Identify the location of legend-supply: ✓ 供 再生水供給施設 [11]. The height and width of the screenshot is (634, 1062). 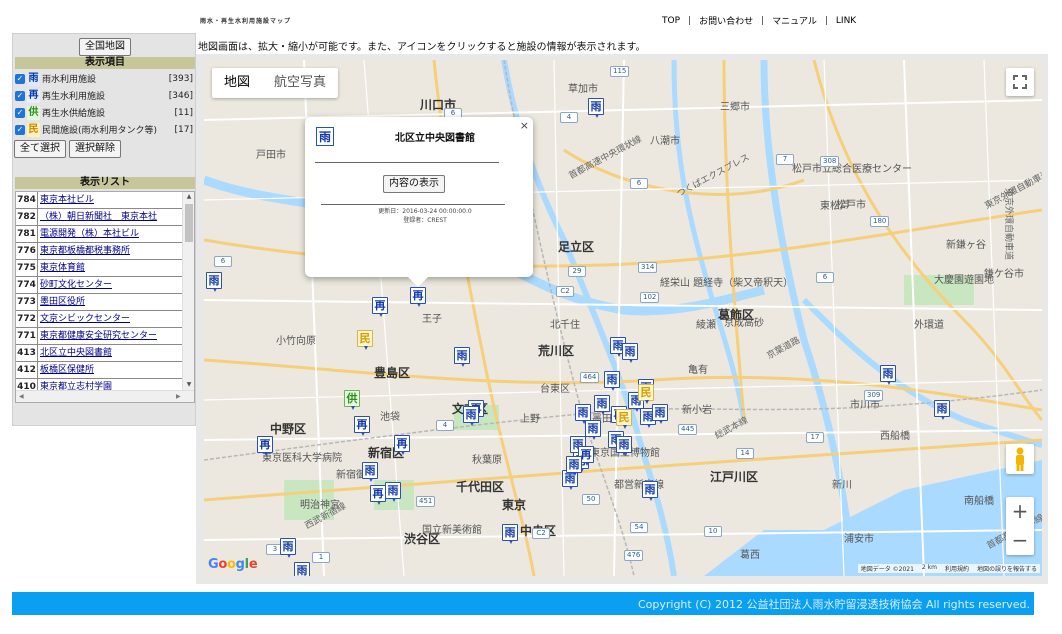
(105, 112).